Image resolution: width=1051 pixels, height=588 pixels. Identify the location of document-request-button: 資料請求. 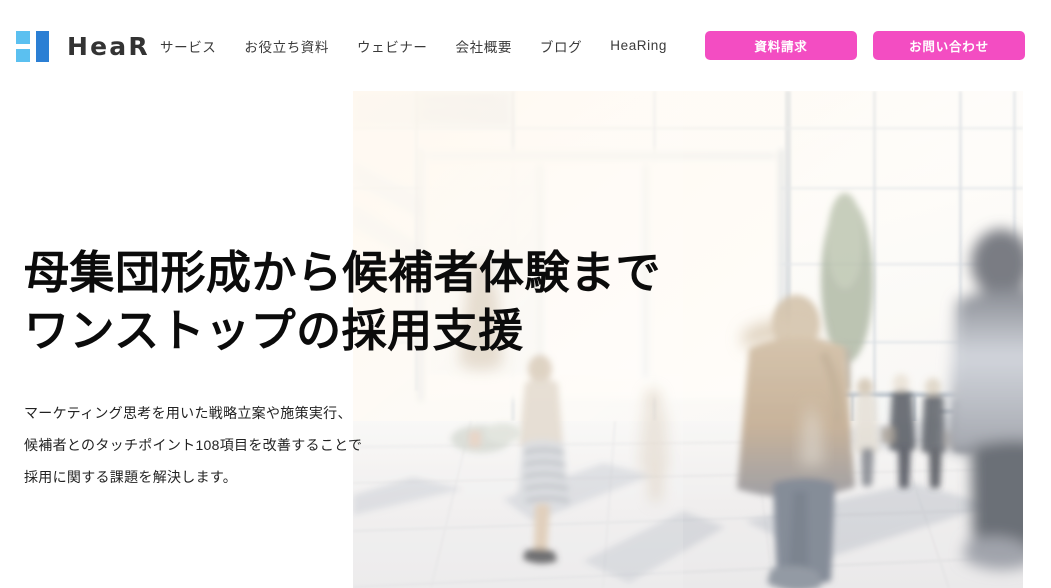
(781, 45).